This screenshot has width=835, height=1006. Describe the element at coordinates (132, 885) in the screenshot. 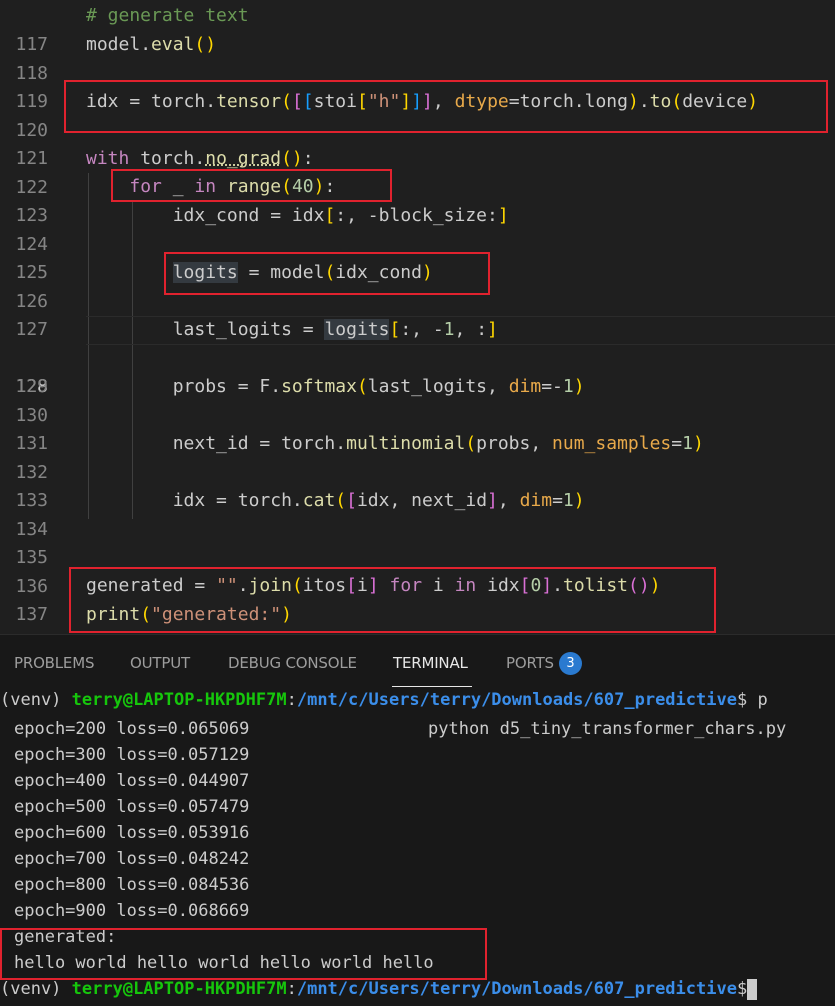

I see `terminal-output-line: epoch=800 loss=0.084536` at that location.